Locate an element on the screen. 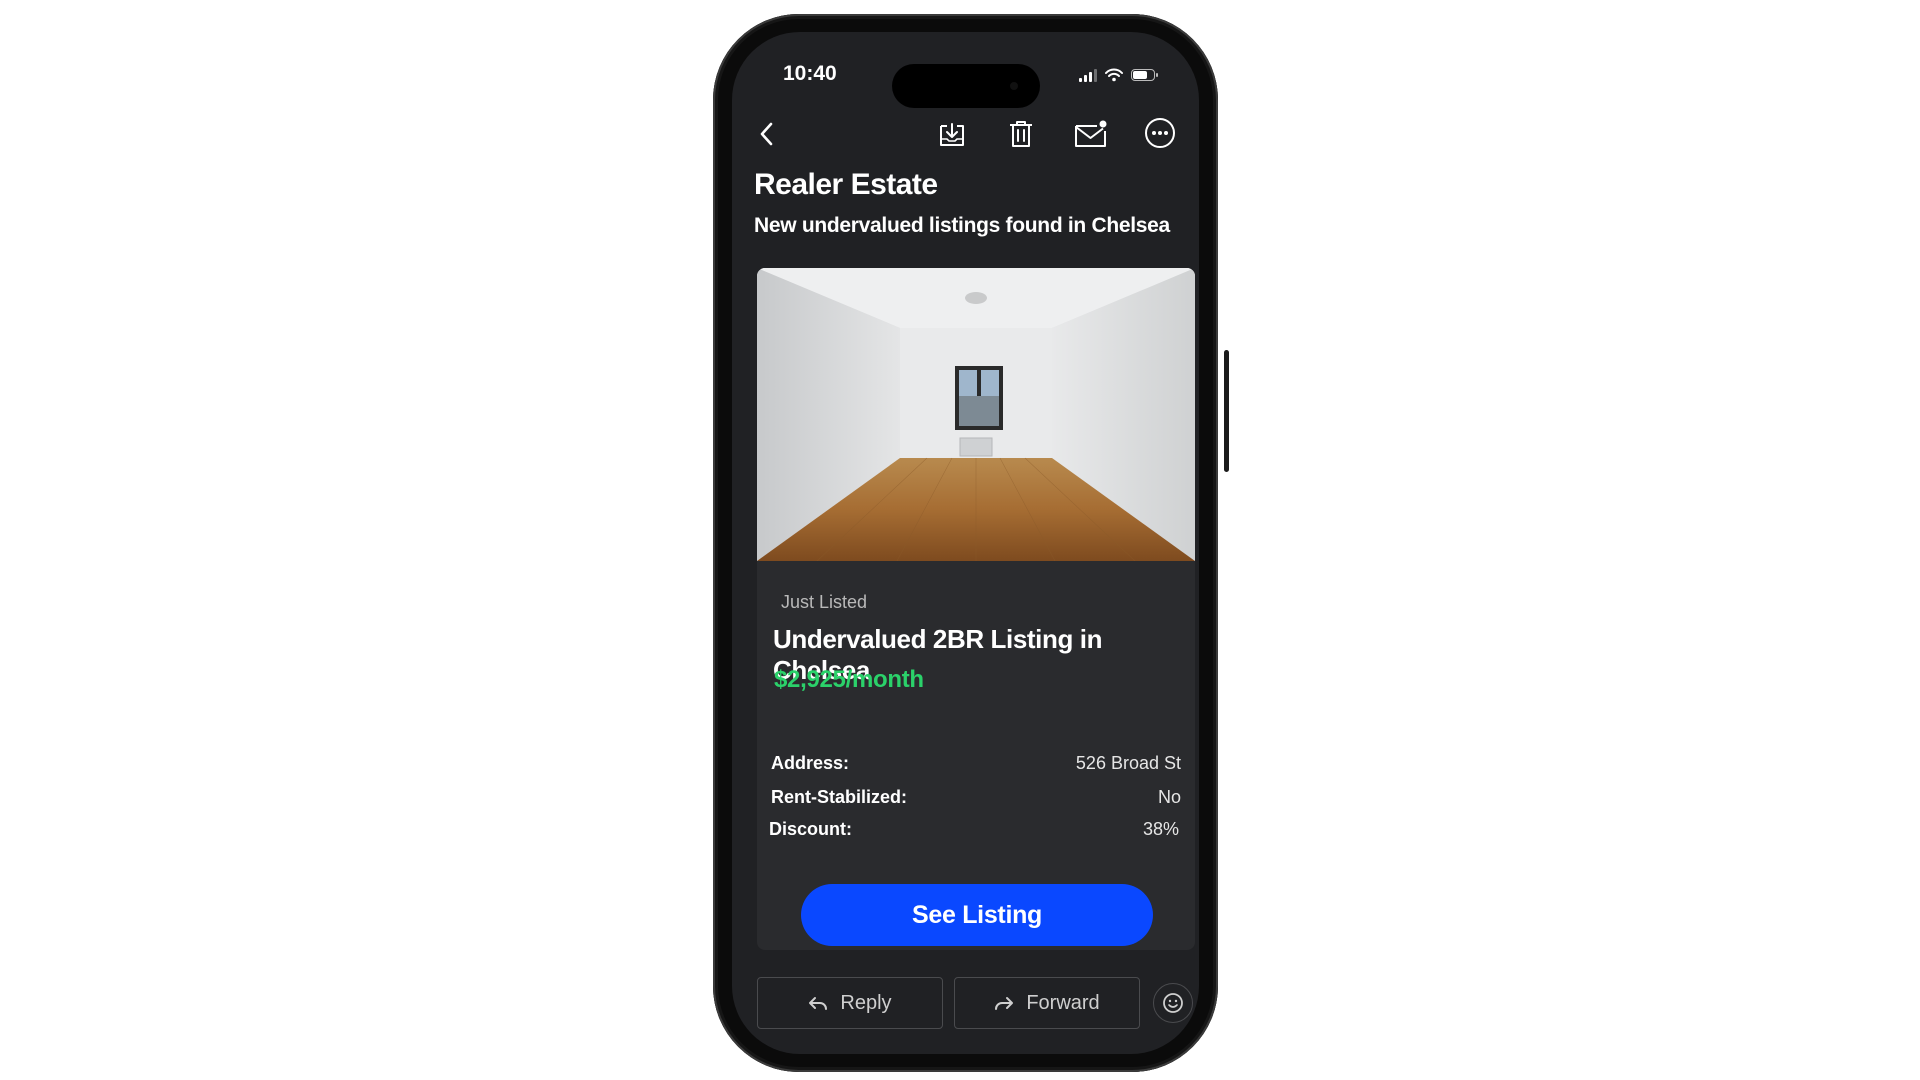  more-horizontal-icon is located at coordinates (1160, 133).